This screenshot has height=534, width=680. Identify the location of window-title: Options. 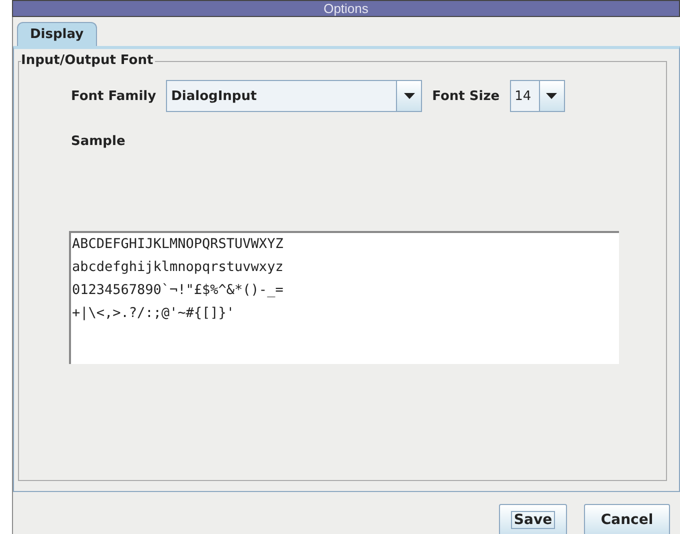
(346, 8).